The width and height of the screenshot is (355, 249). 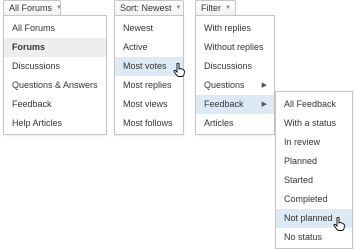 I want to click on sort-button-label: Sort: Newest, so click(x=146, y=8).